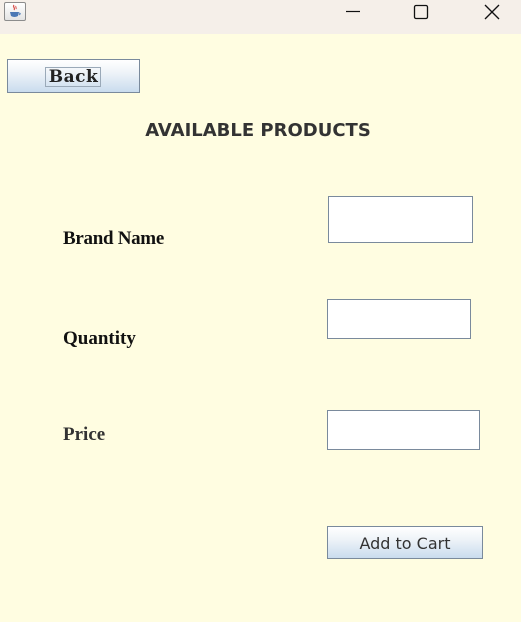 The height and width of the screenshot is (622, 521). I want to click on minimize-button, so click(353, 12).